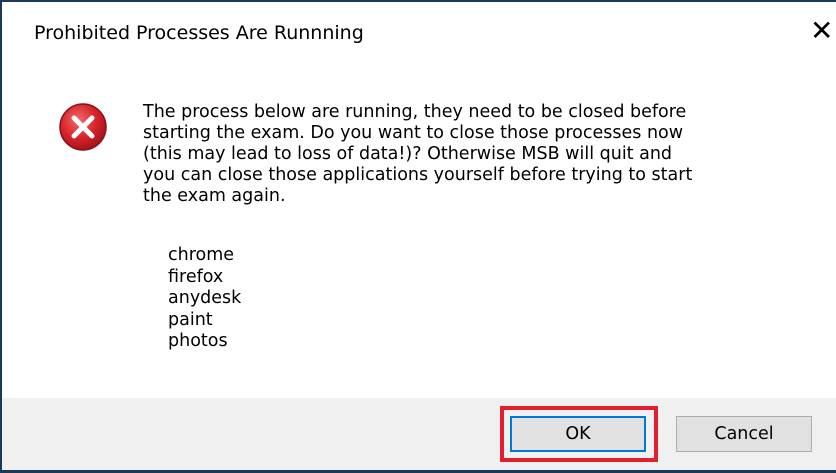 The image size is (836, 473). What do you see at coordinates (823, 31) in the screenshot?
I see `close-icon: ✕` at bounding box center [823, 31].